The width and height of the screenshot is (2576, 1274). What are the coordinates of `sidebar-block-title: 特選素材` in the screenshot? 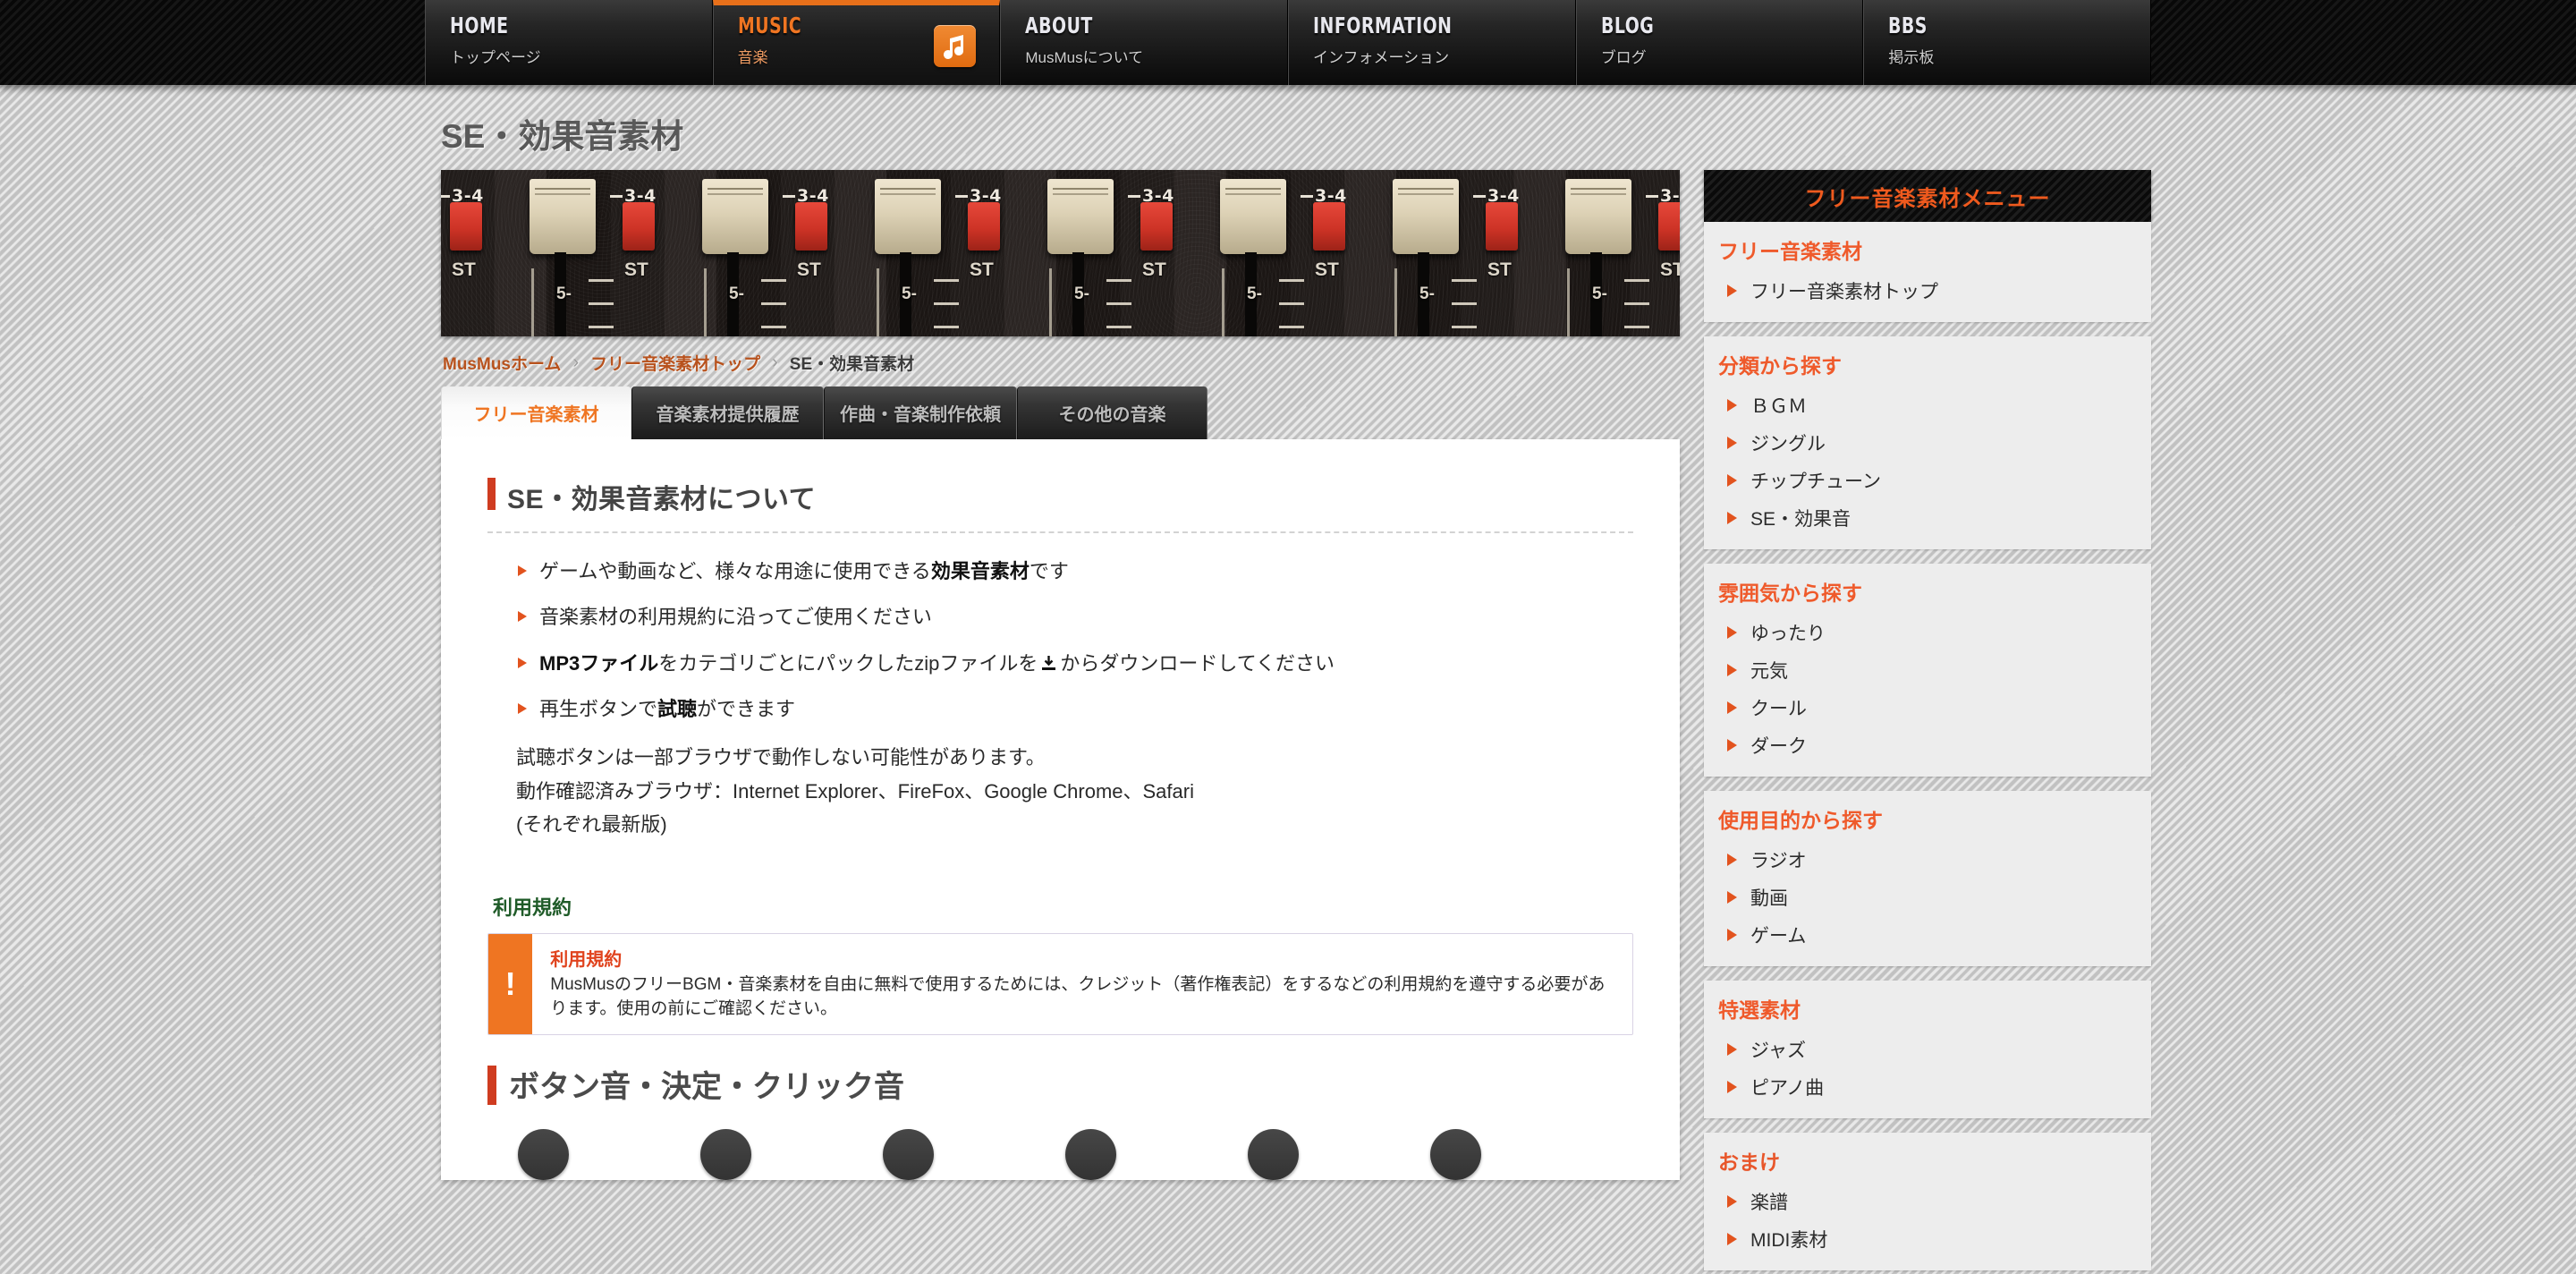 It's located at (1759, 1010).